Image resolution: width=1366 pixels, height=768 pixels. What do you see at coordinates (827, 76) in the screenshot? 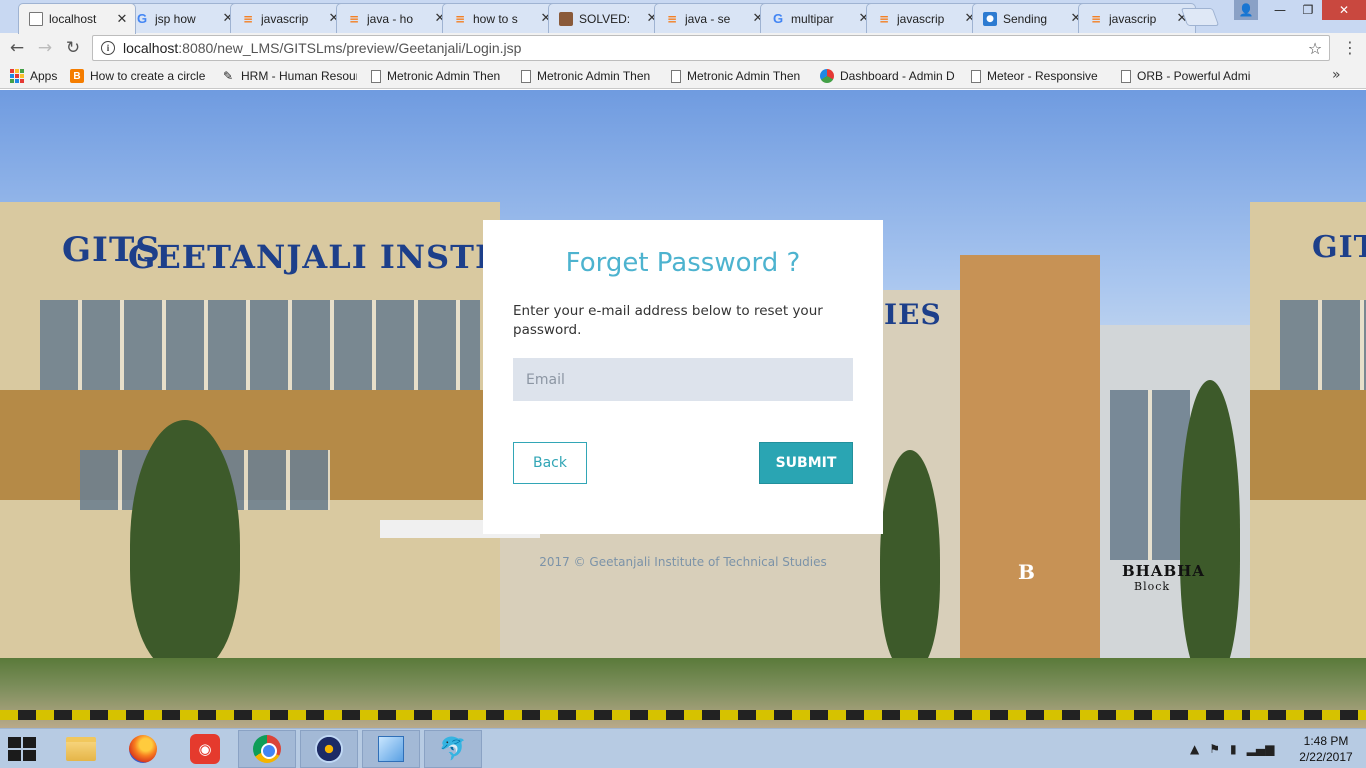
I see `dashboard-icon` at bounding box center [827, 76].